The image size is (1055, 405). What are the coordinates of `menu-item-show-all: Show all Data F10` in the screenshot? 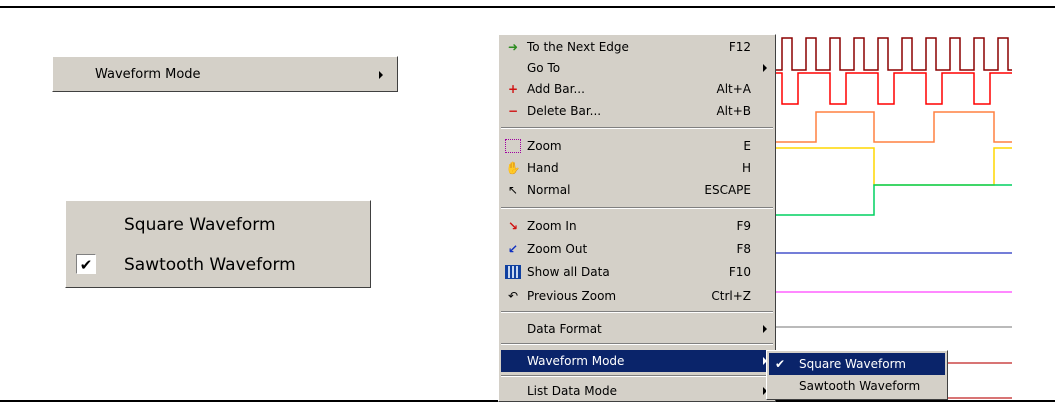 It's located at (637, 272).